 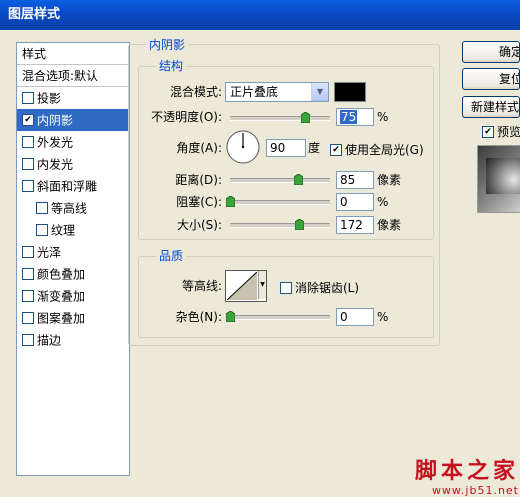 What do you see at coordinates (305, 117) in the screenshot?
I see `opacity-slider-thumb` at bounding box center [305, 117].